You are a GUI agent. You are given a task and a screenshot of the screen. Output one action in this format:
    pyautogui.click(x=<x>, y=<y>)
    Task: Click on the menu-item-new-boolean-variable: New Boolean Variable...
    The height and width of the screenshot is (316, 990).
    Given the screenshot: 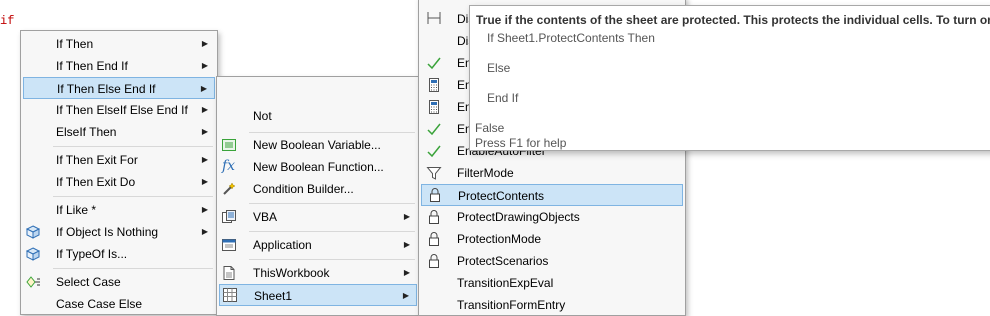 What is the action you would take?
    pyautogui.click(x=318, y=145)
    